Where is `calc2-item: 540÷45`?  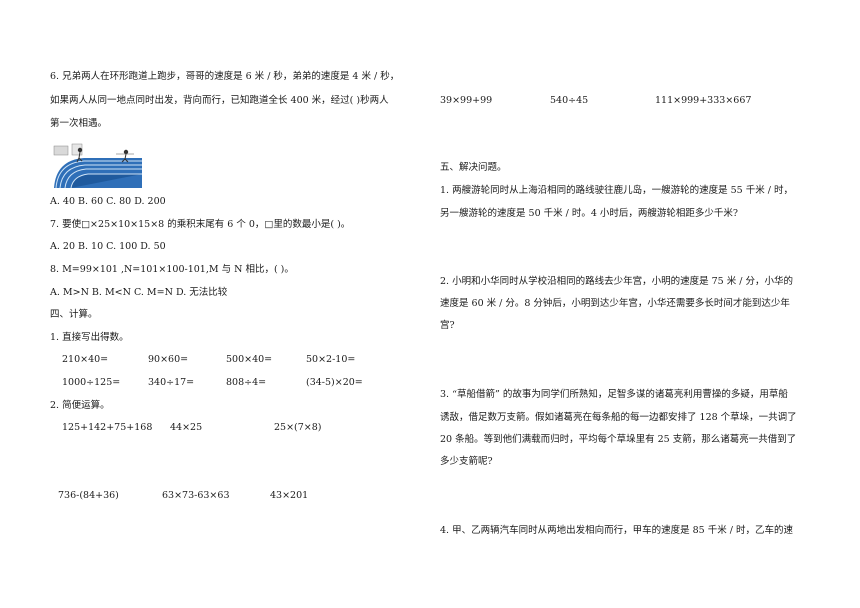
calc2-item: 540÷45 is located at coordinates (569, 100).